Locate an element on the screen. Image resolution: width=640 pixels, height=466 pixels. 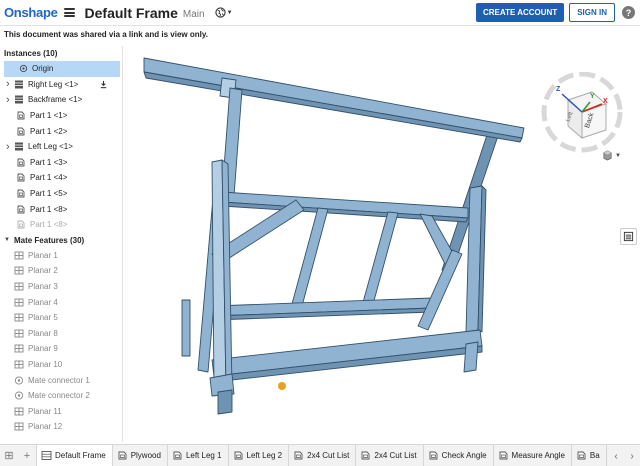
instance-item: Part 1 <1> is located at coordinates (61, 116).